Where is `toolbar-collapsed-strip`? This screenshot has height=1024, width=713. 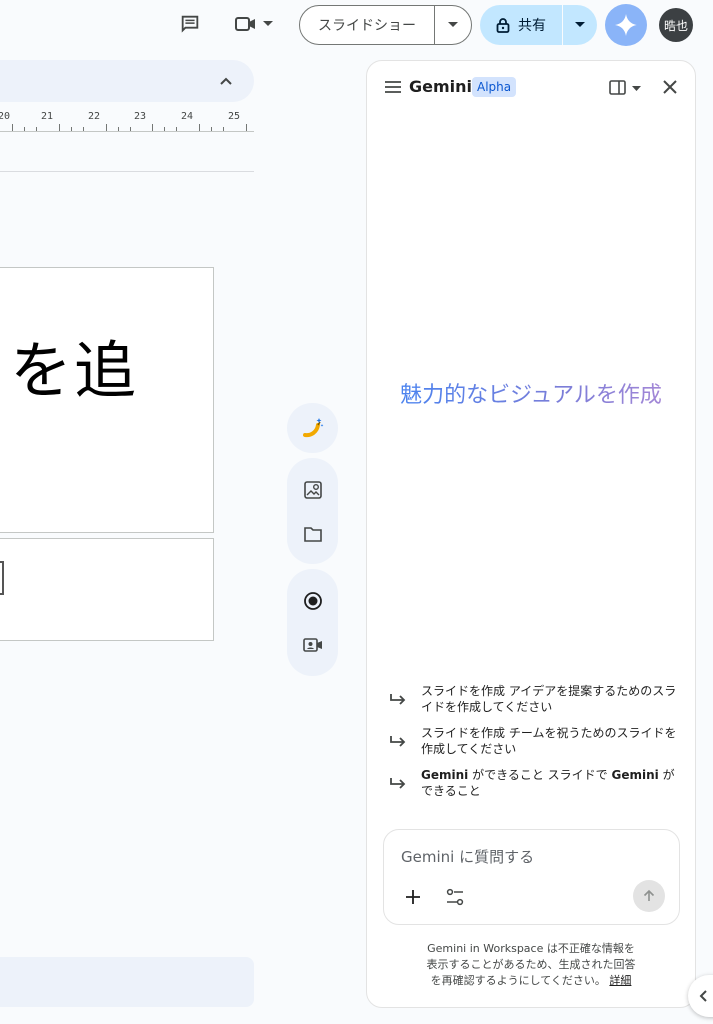 toolbar-collapsed-strip is located at coordinates (127, 81).